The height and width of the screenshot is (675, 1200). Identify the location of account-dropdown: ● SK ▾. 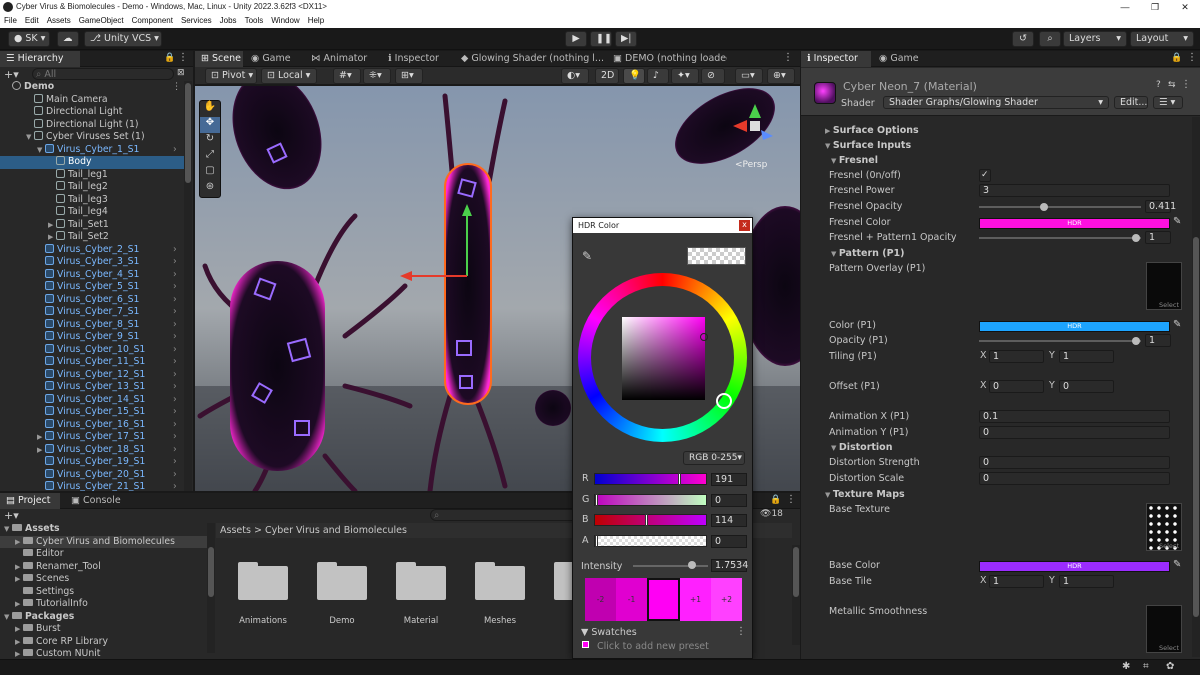
(29, 39).